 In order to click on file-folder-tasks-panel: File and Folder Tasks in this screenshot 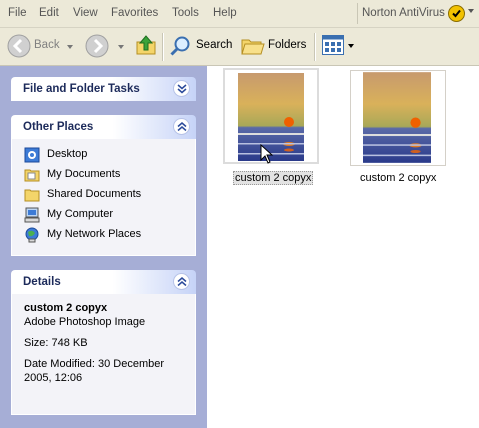, I will do `click(103, 89)`.